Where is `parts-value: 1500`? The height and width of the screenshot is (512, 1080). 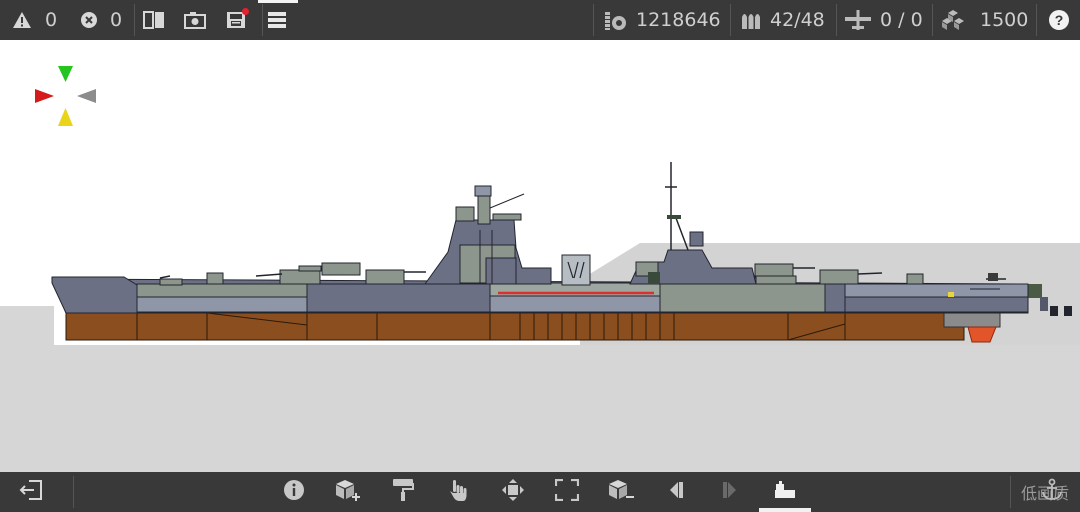
parts-value: 1500 is located at coordinates (1004, 20).